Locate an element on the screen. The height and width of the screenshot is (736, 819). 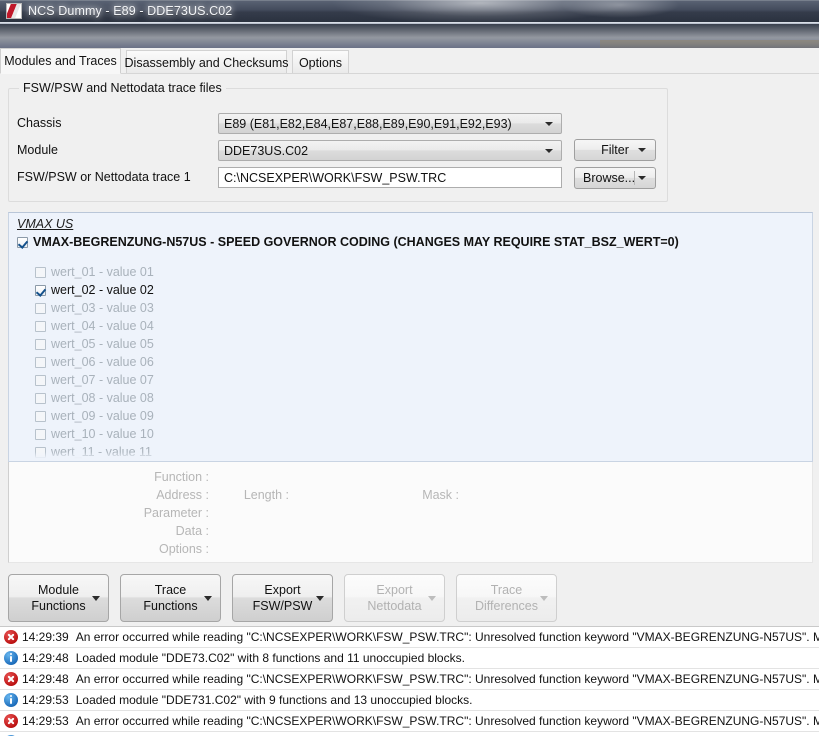
tab-label: Options is located at coordinates (320, 62).